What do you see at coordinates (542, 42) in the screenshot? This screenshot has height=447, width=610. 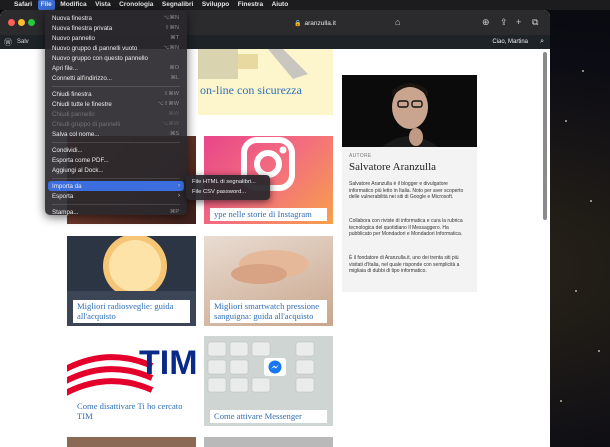 I see `admin-search-icon: ⌕` at bounding box center [542, 42].